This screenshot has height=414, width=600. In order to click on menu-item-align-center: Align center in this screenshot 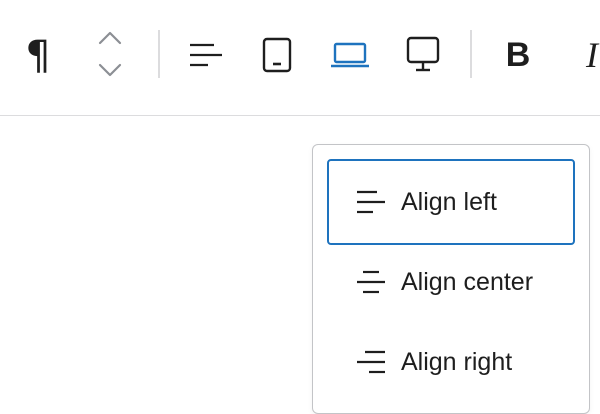, I will do `click(451, 282)`.